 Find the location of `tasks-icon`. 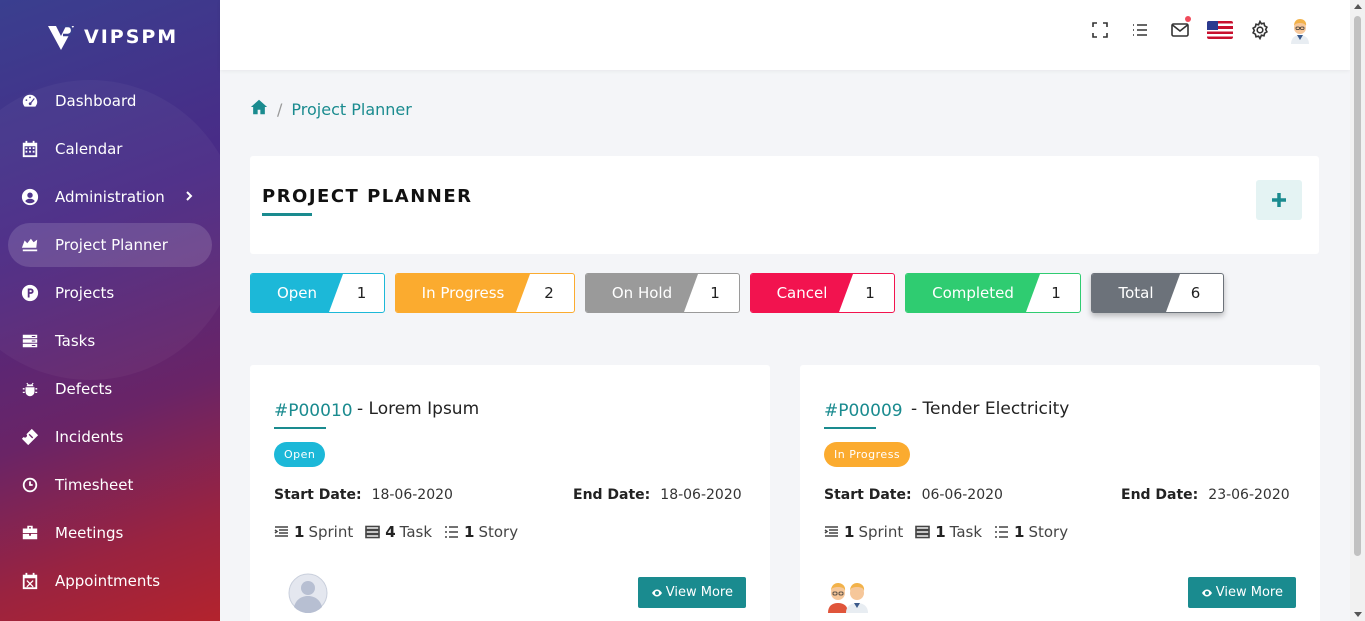

tasks-icon is located at coordinates (30, 341).